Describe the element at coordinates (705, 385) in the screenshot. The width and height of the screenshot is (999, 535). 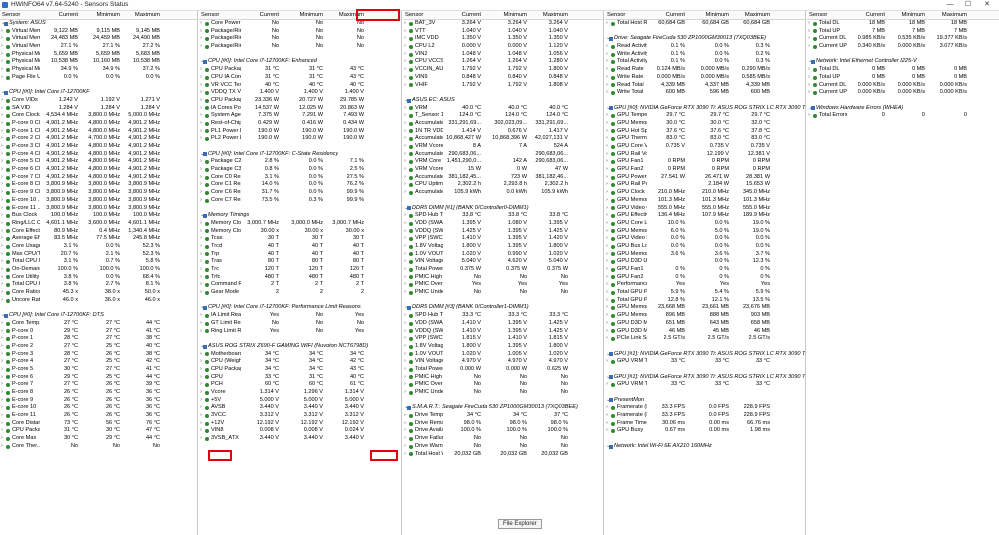
I see `sensor-row: › GPU VRM Tempera... 33 °C 33 °C 33 °C` at that location.